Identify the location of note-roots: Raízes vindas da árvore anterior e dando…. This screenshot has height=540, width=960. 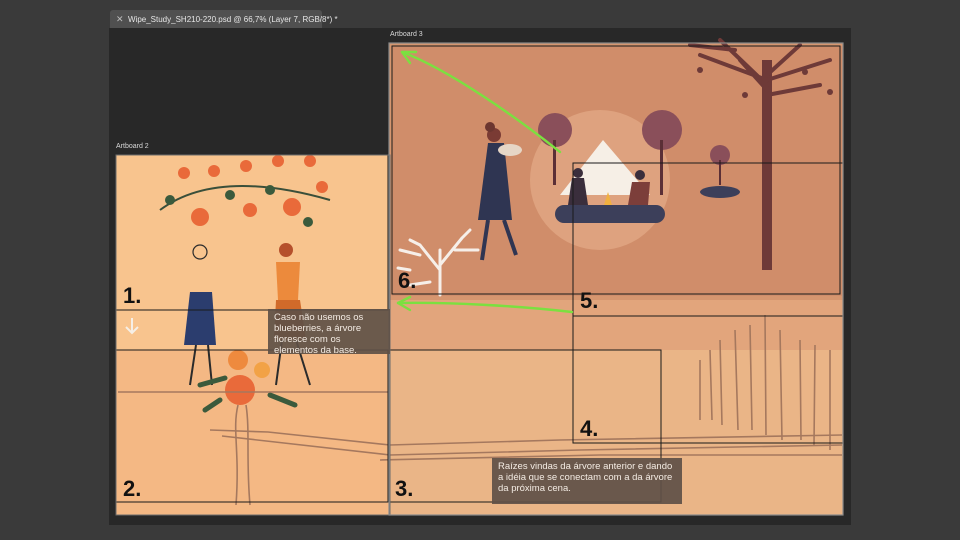
(587, 481).